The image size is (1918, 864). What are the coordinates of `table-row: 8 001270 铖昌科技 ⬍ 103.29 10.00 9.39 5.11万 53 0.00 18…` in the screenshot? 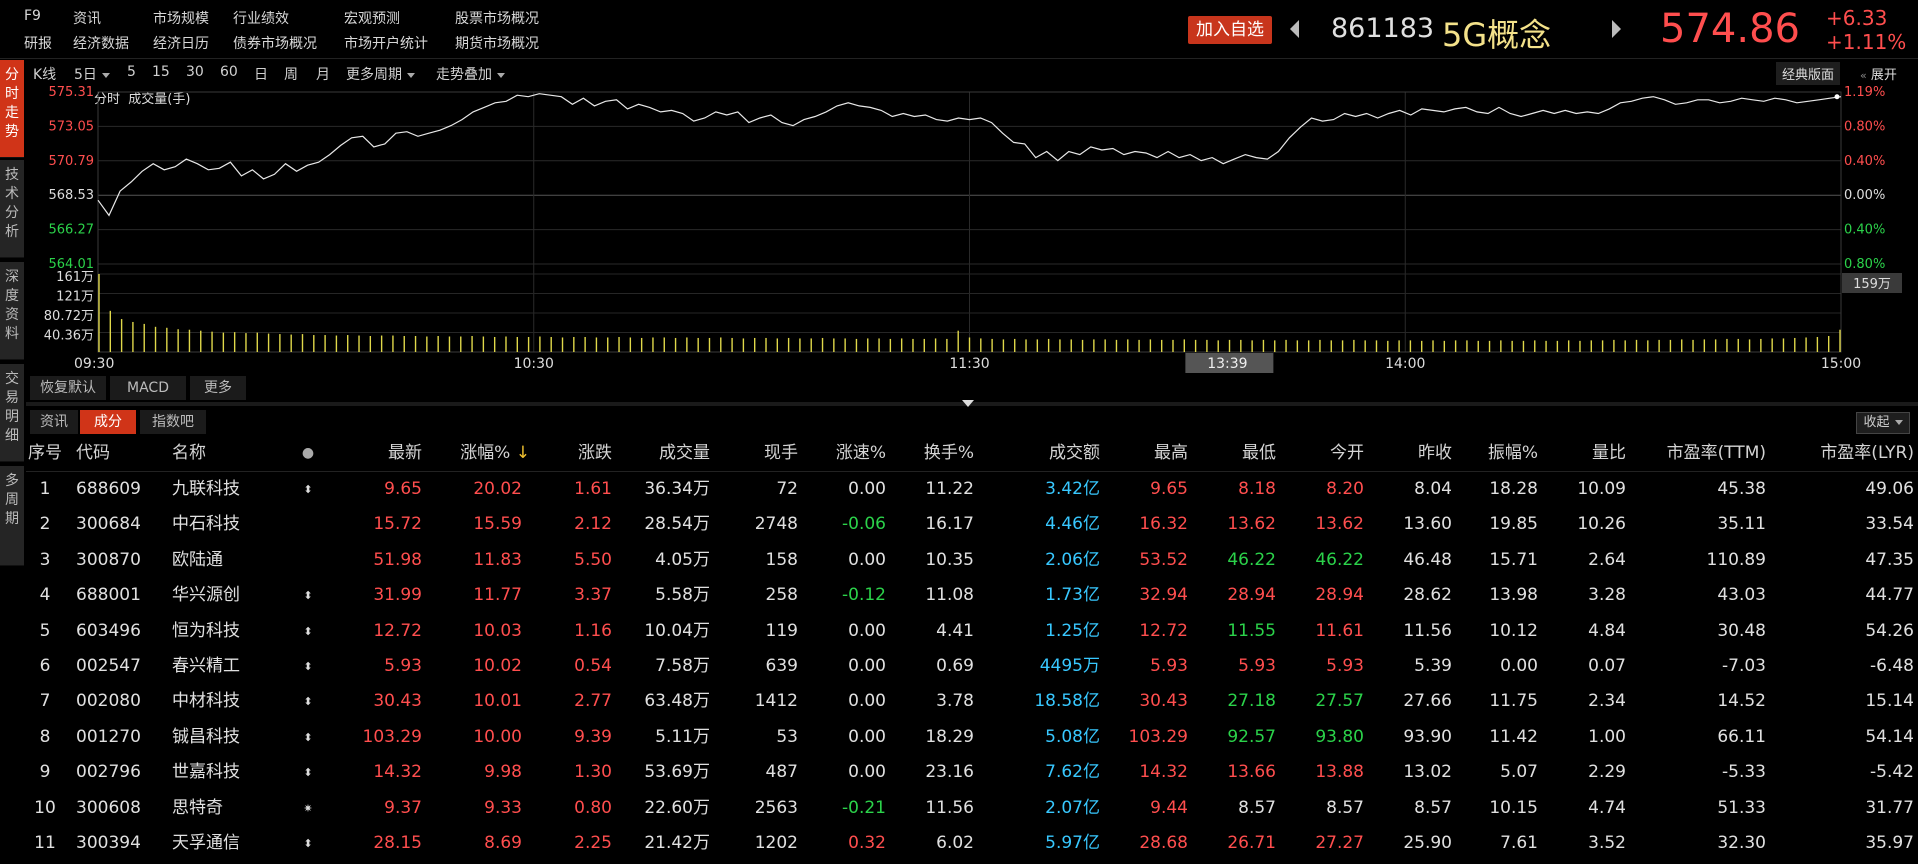 It's located at (972, 737).